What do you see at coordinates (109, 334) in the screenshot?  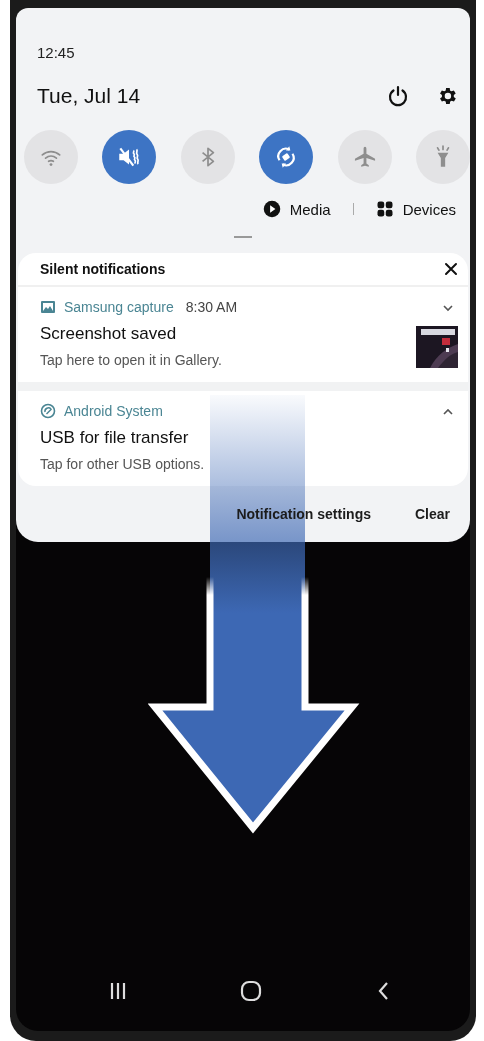 I see `notification-title: Screenshot saved` at bounding box center [109, 334].